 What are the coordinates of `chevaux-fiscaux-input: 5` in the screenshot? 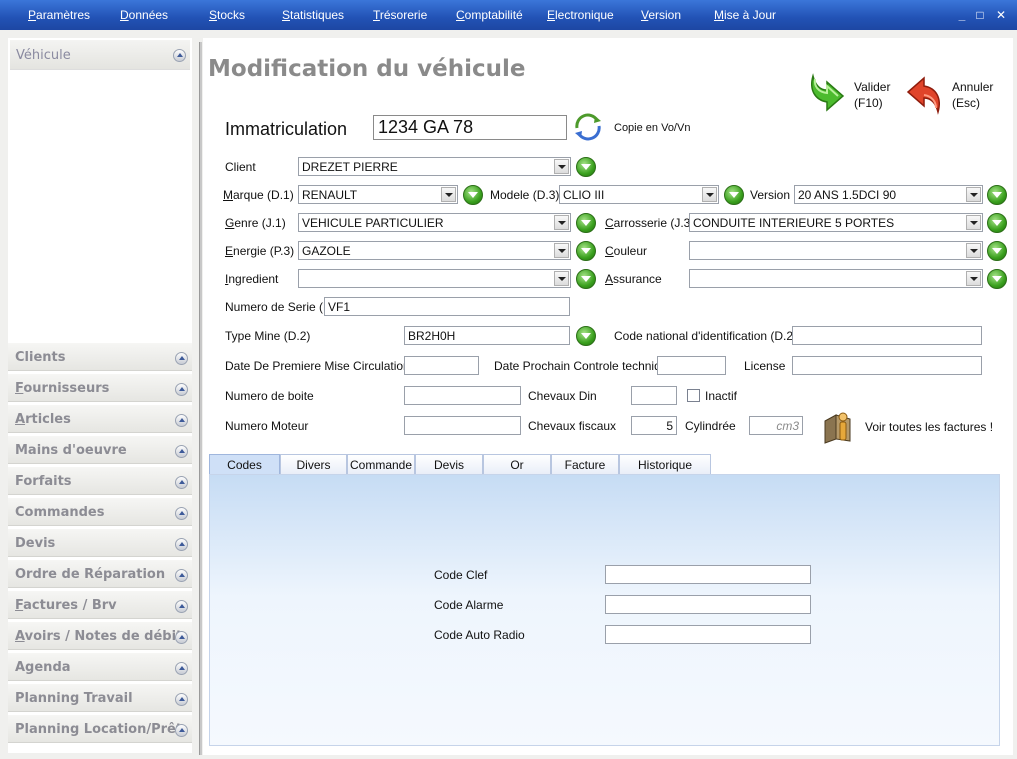 It's located at (654, 425).